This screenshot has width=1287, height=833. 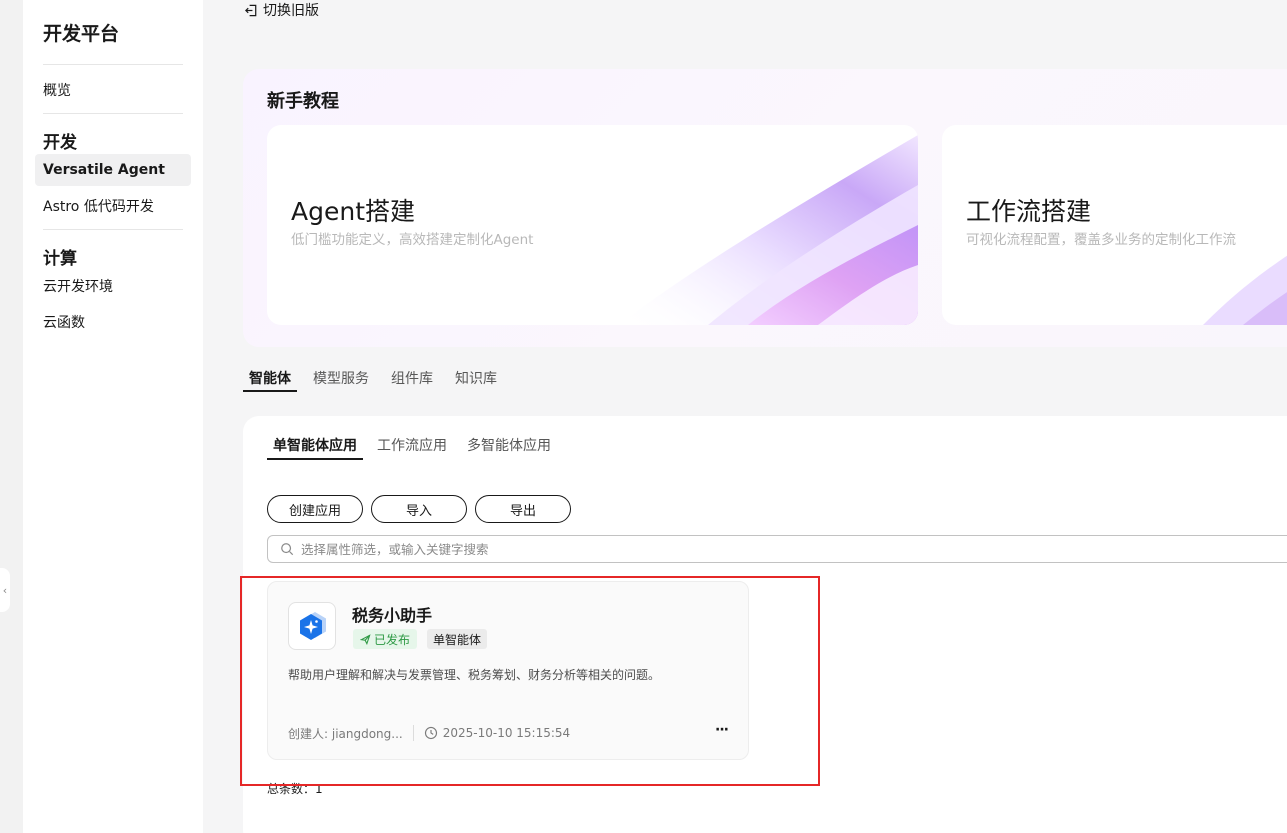 I want to click on sidebar-item-overview: 概览, so click(x=113, y=90).